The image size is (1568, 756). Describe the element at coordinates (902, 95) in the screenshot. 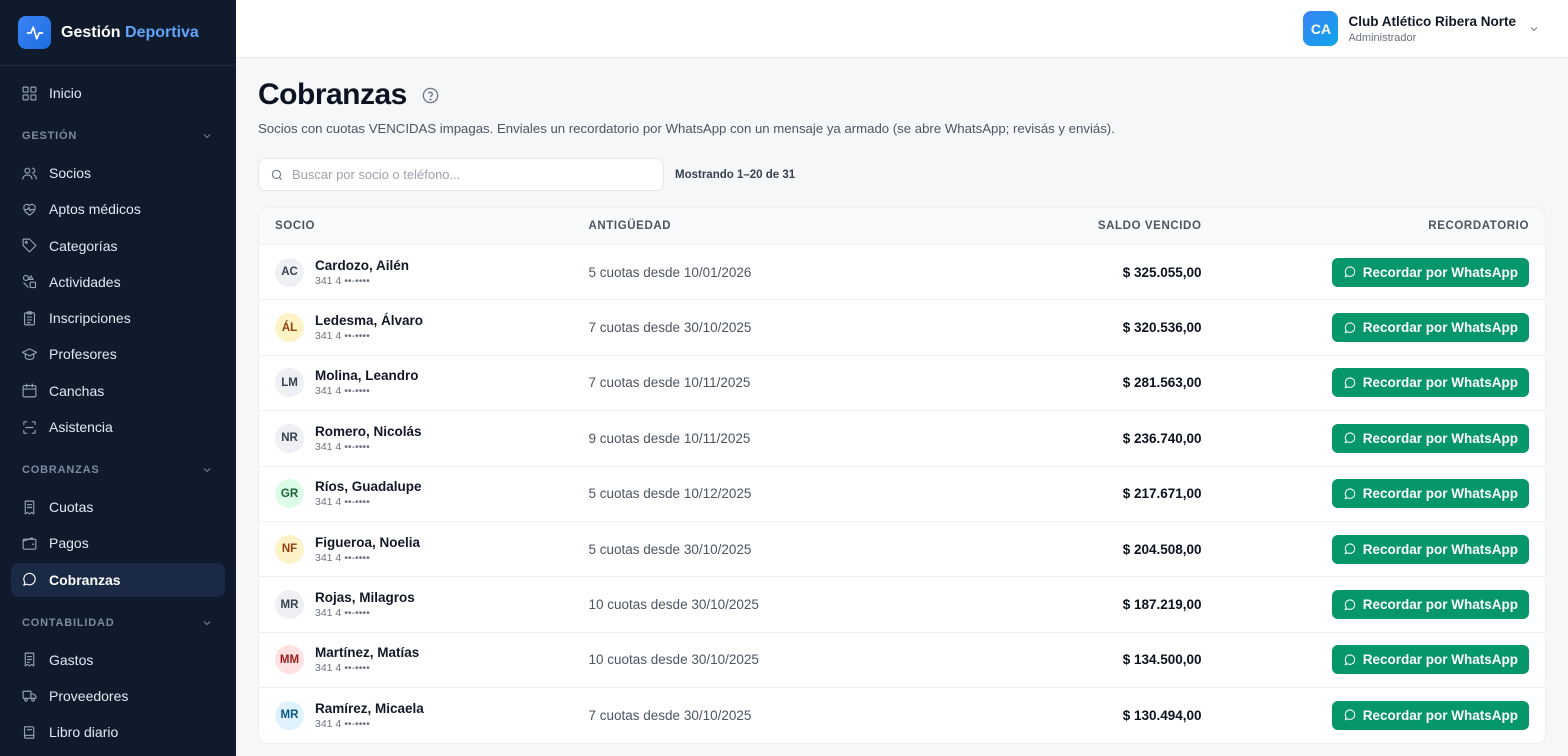

I see `title-row: Cobranzas` at that location.